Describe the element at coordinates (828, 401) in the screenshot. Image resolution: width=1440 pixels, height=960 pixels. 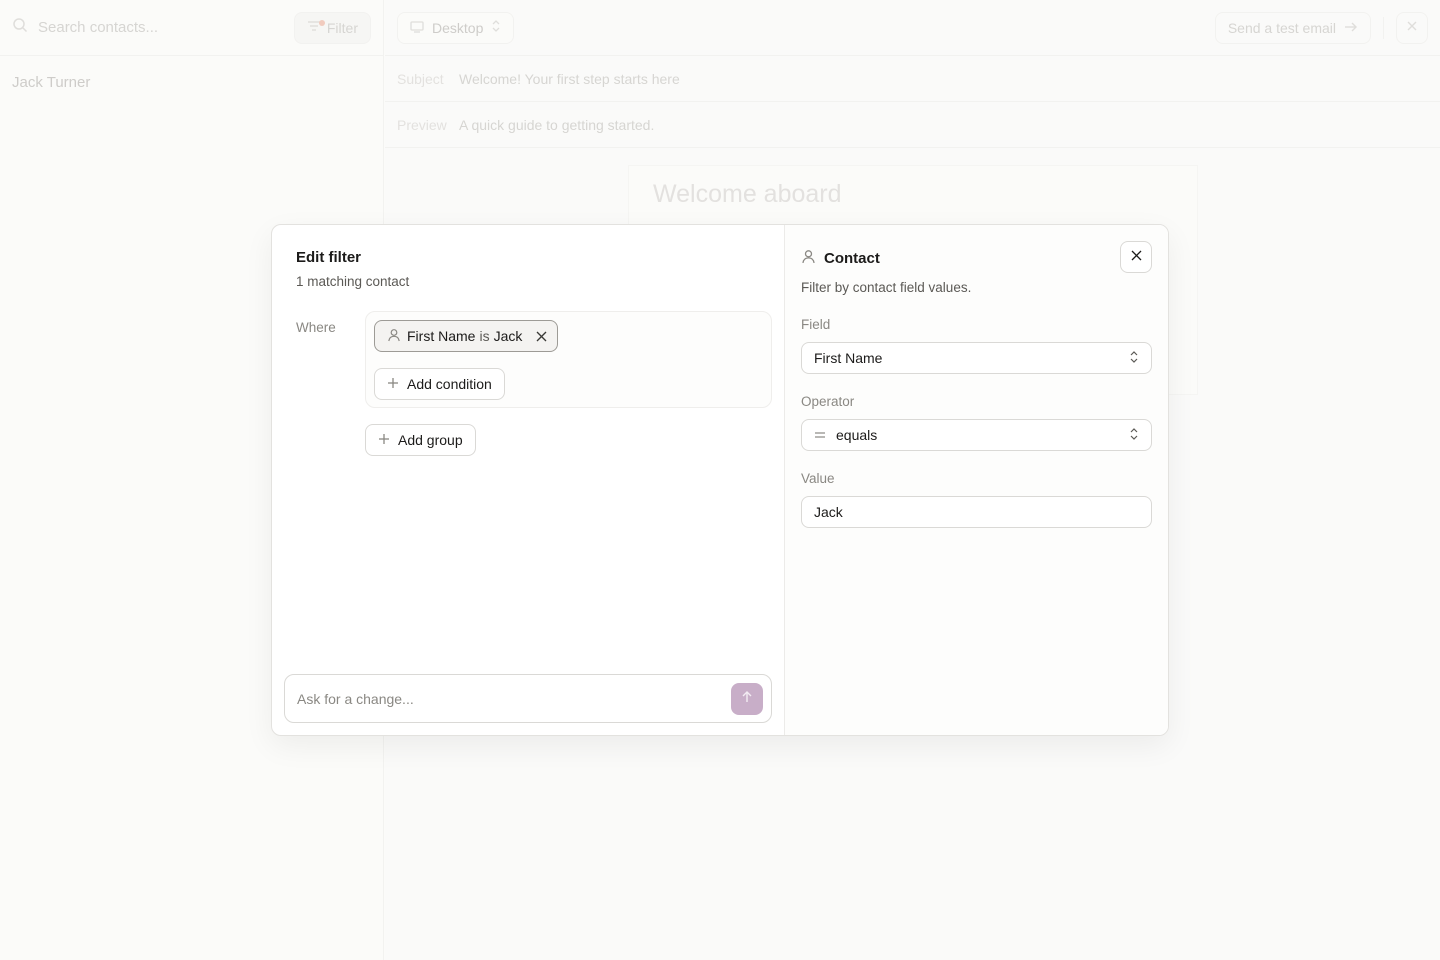
I see `operator-label: Operator` at that location.